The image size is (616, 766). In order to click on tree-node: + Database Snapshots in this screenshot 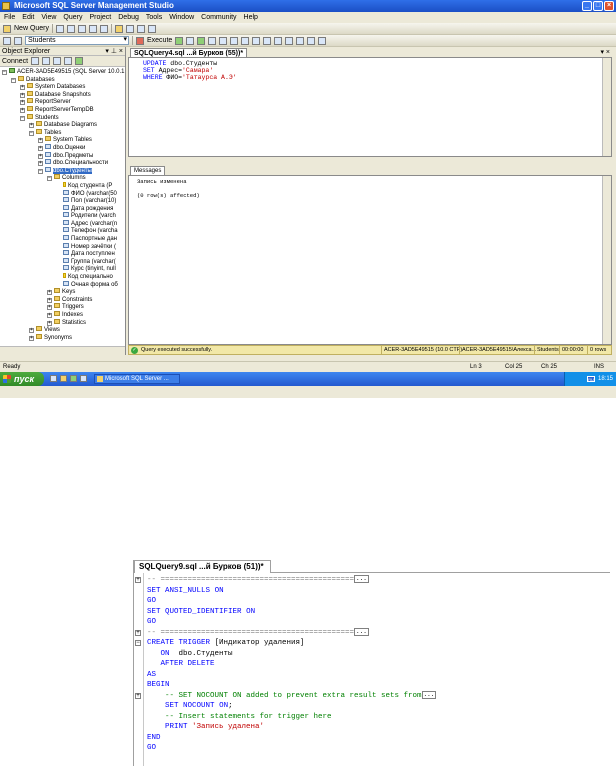, I will do `click(62, 94)`.